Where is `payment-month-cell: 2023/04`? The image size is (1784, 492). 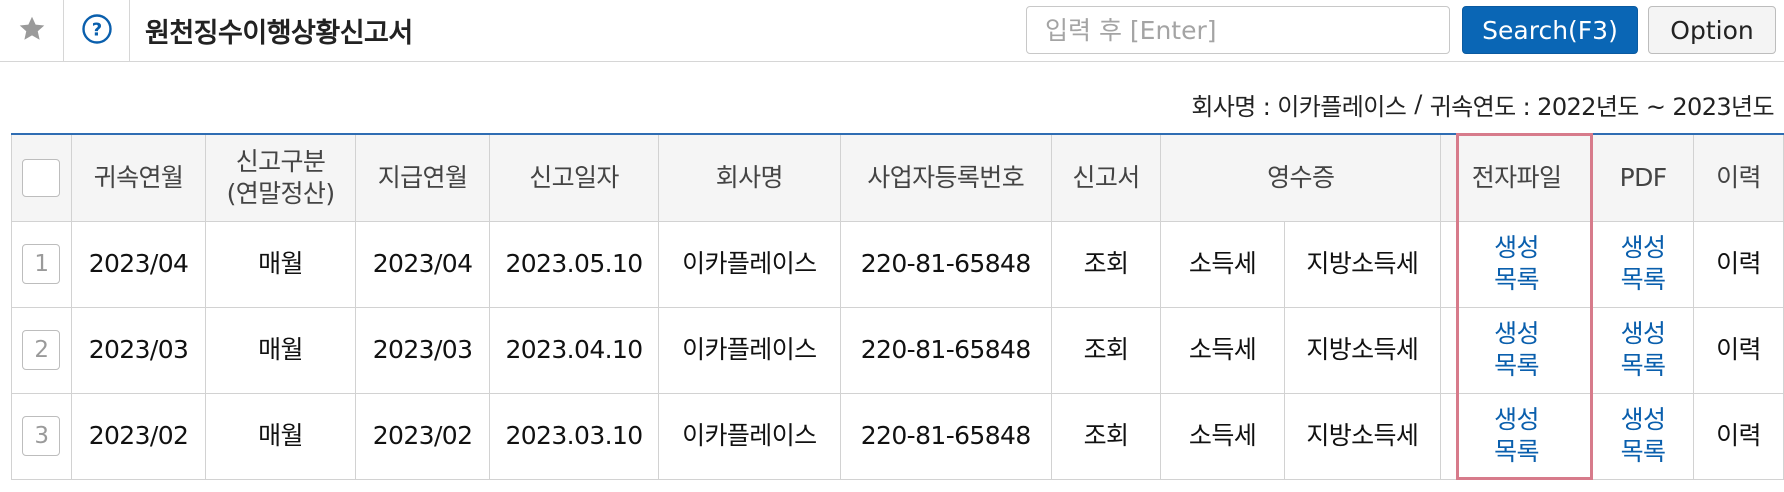
payment-month-cell: 2023/04 is located at coordinates (422, 264).